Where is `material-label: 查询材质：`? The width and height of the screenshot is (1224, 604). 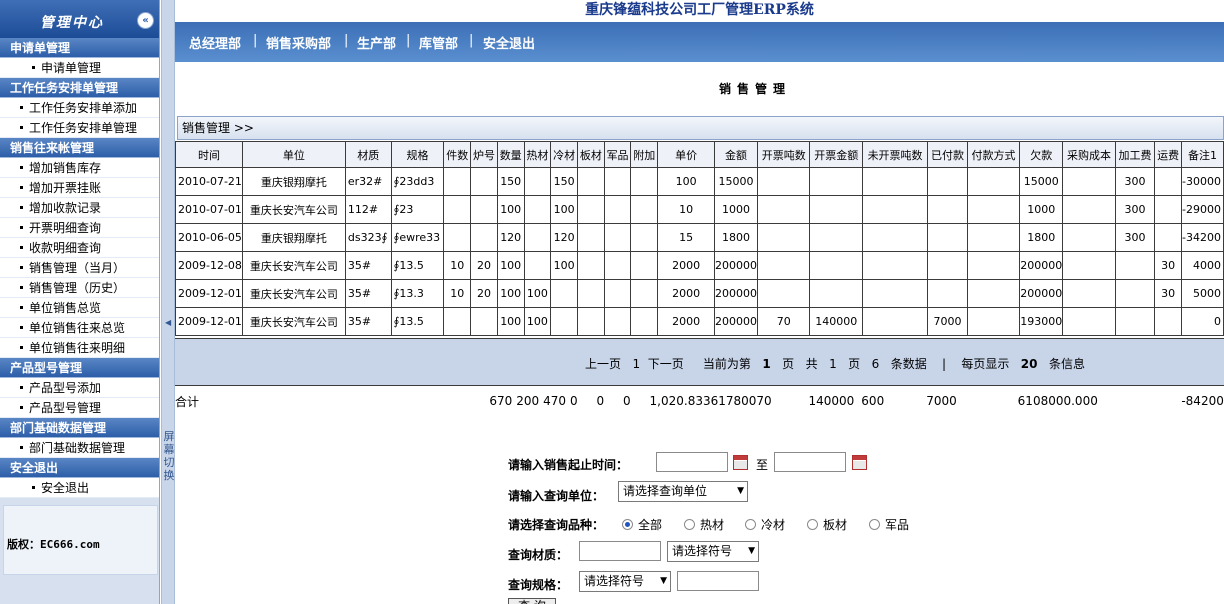
material-label: 查询材质： is located at coordinates (538, 555).